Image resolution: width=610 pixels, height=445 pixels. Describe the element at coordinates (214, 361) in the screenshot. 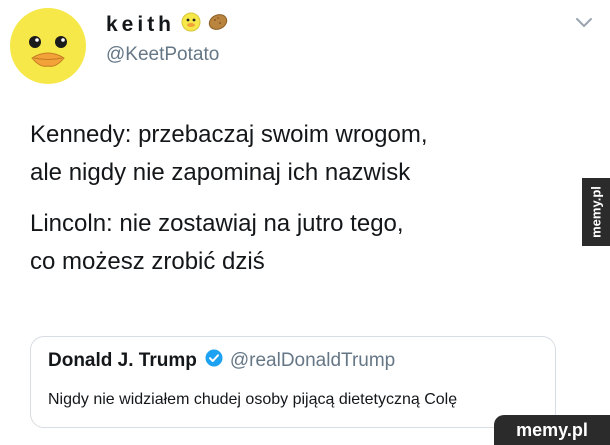

I see `verified-badge-icon` at that location.